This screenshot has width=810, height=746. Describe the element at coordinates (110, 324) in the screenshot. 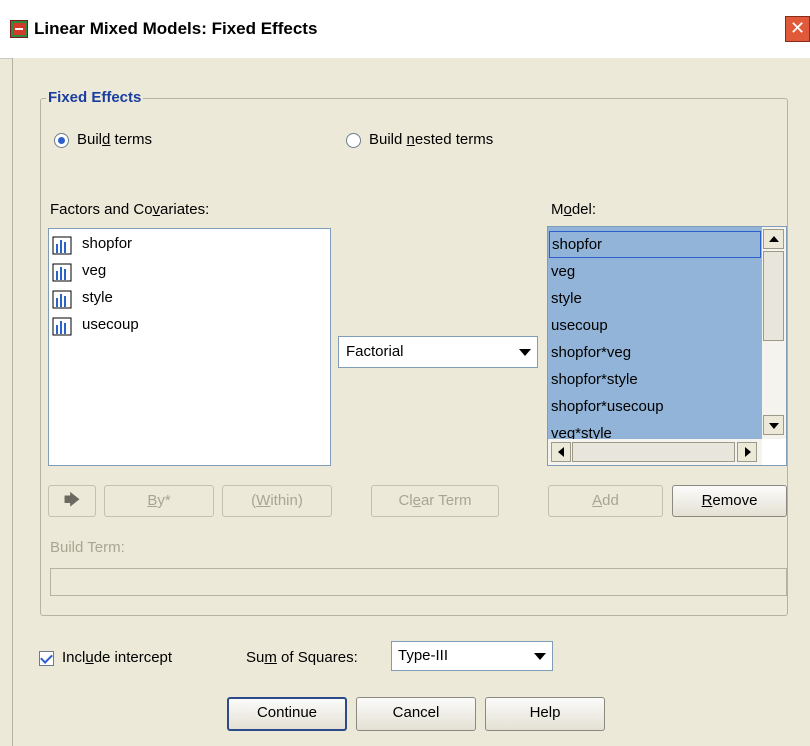

I see `factor-item-label: usecoup` at that location.